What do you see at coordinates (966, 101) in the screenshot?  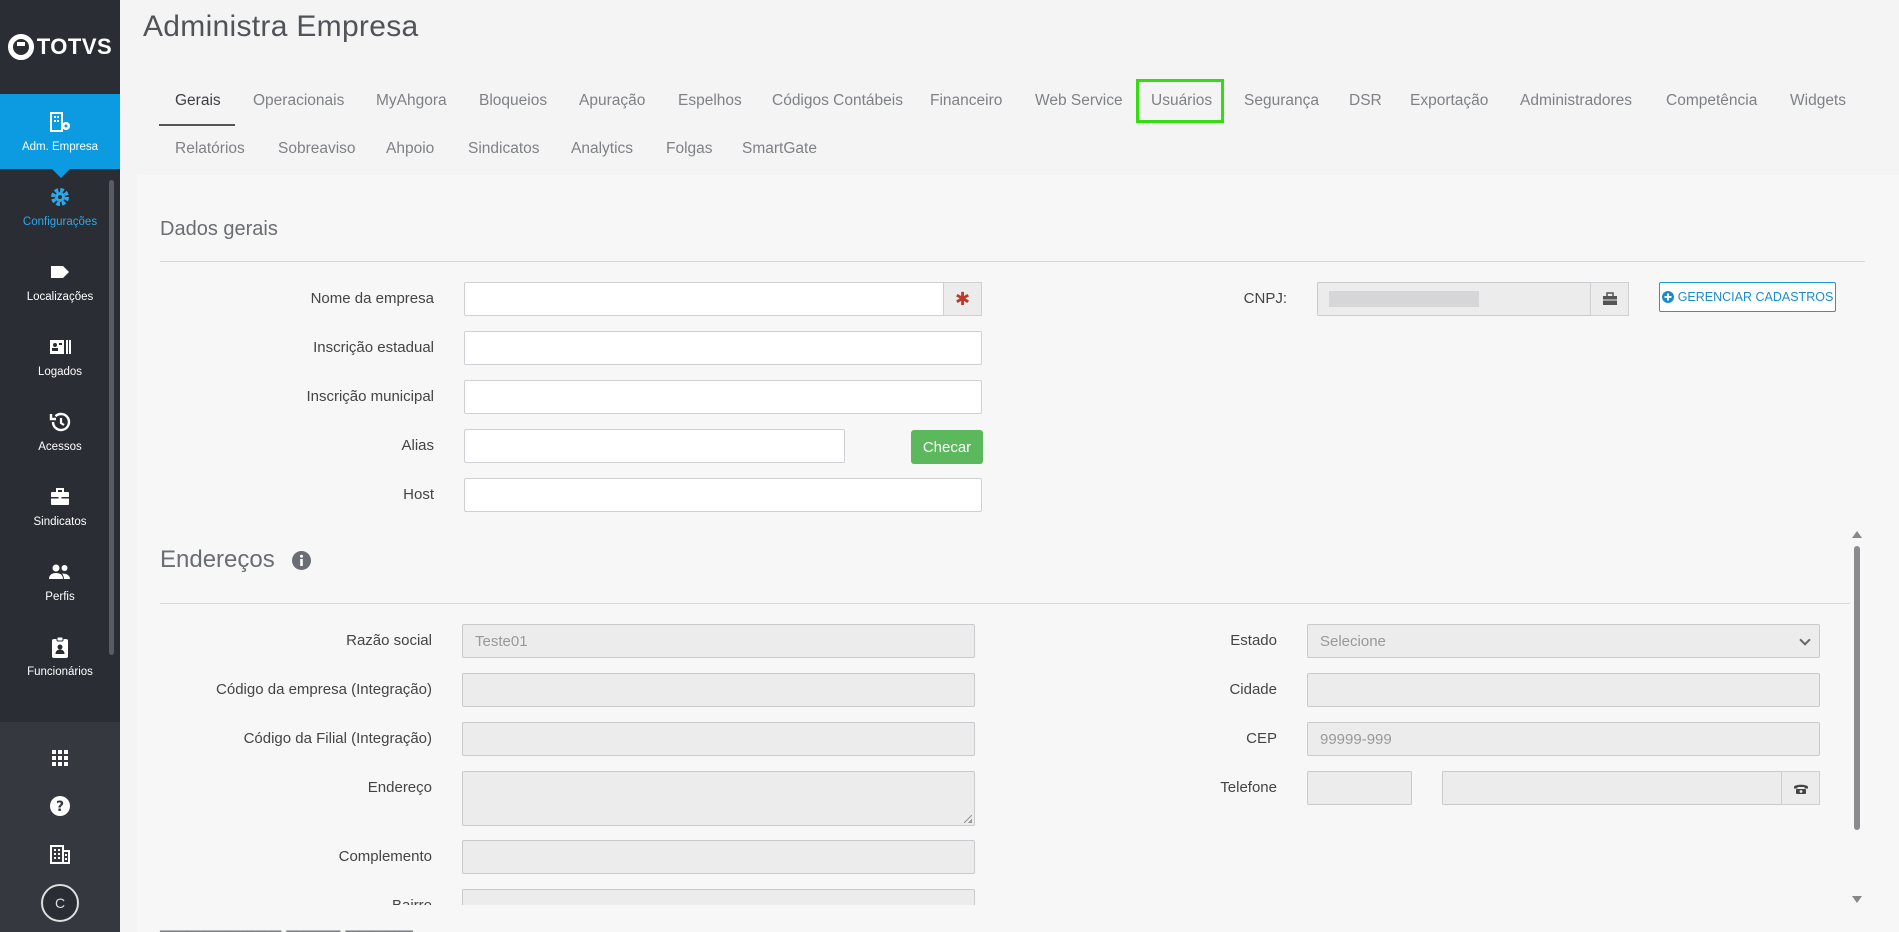 I see `tab-financeiro: Financeiro` at bounding box center [966, 101].